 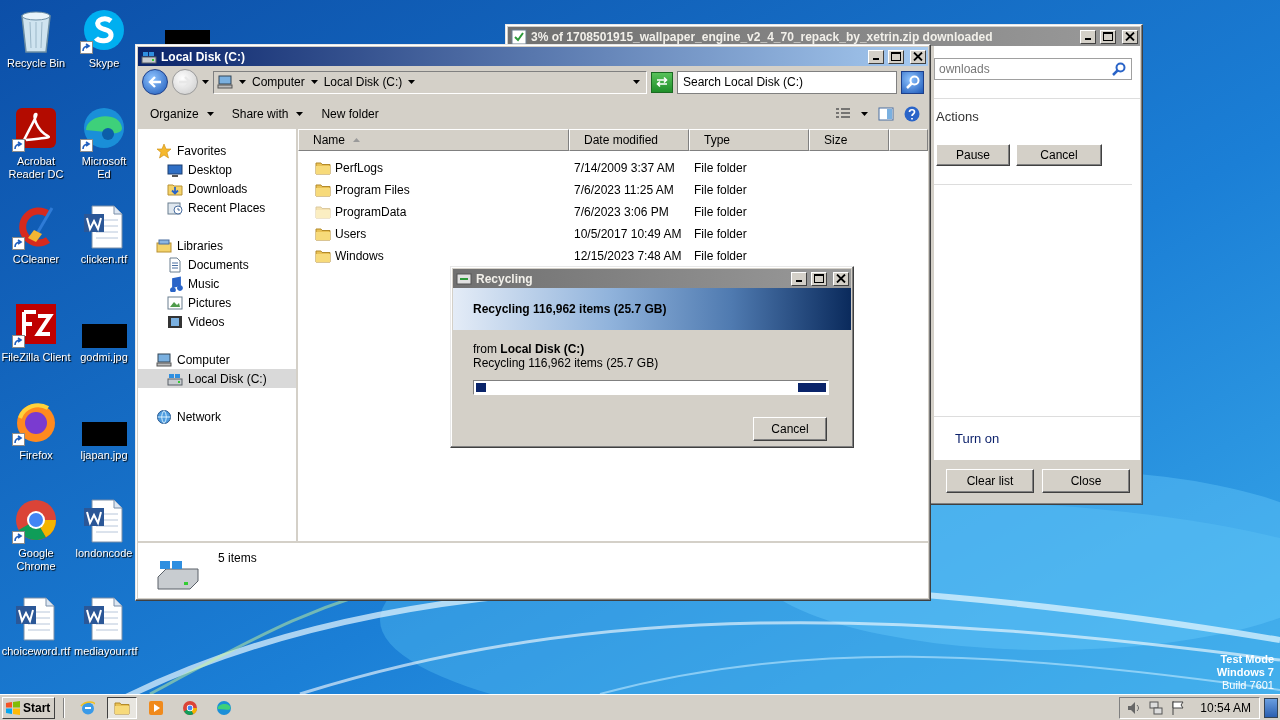 What do you see at coordinates (912, 113) in the screenshot?
I see `help-icon` at bounding box center [912, 113].